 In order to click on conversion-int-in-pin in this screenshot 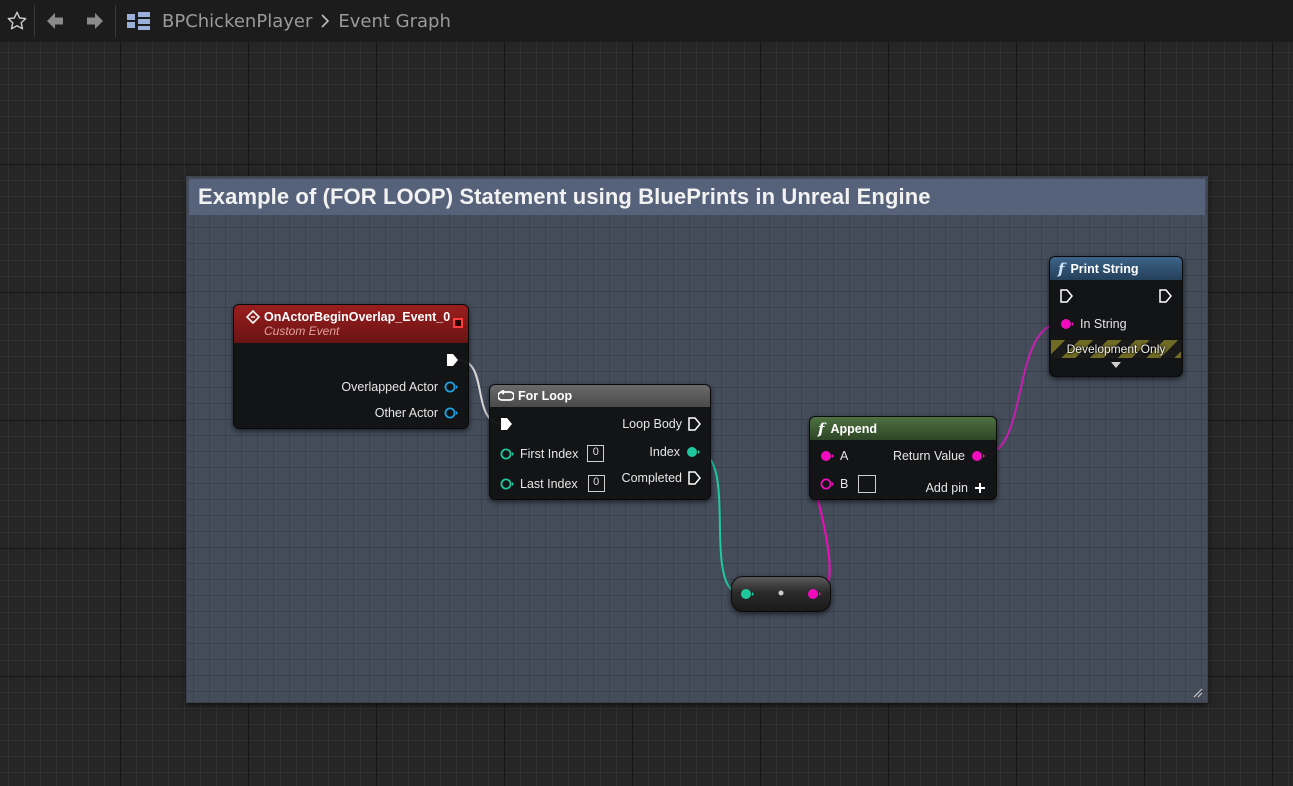, I will do `click(747, 594)`.